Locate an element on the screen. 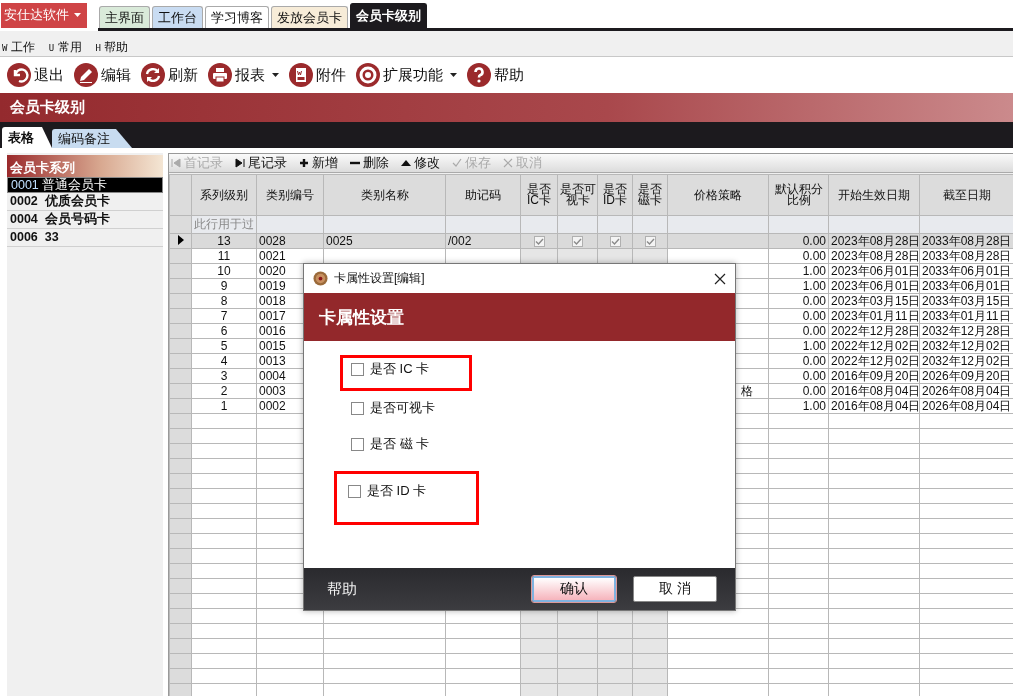  checkmark-icon is located at coordinates (457, 163).